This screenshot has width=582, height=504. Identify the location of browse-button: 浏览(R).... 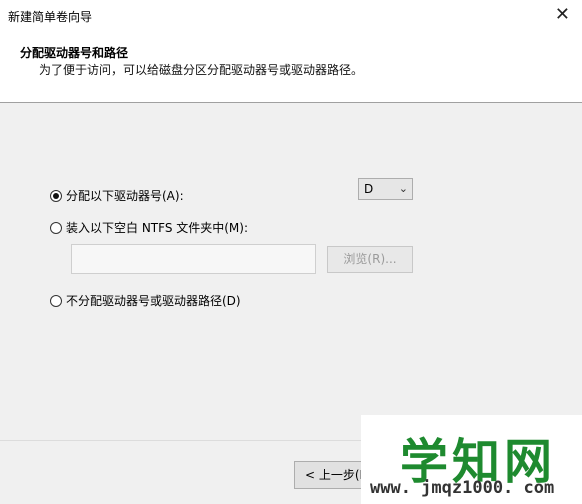
(370, 259).